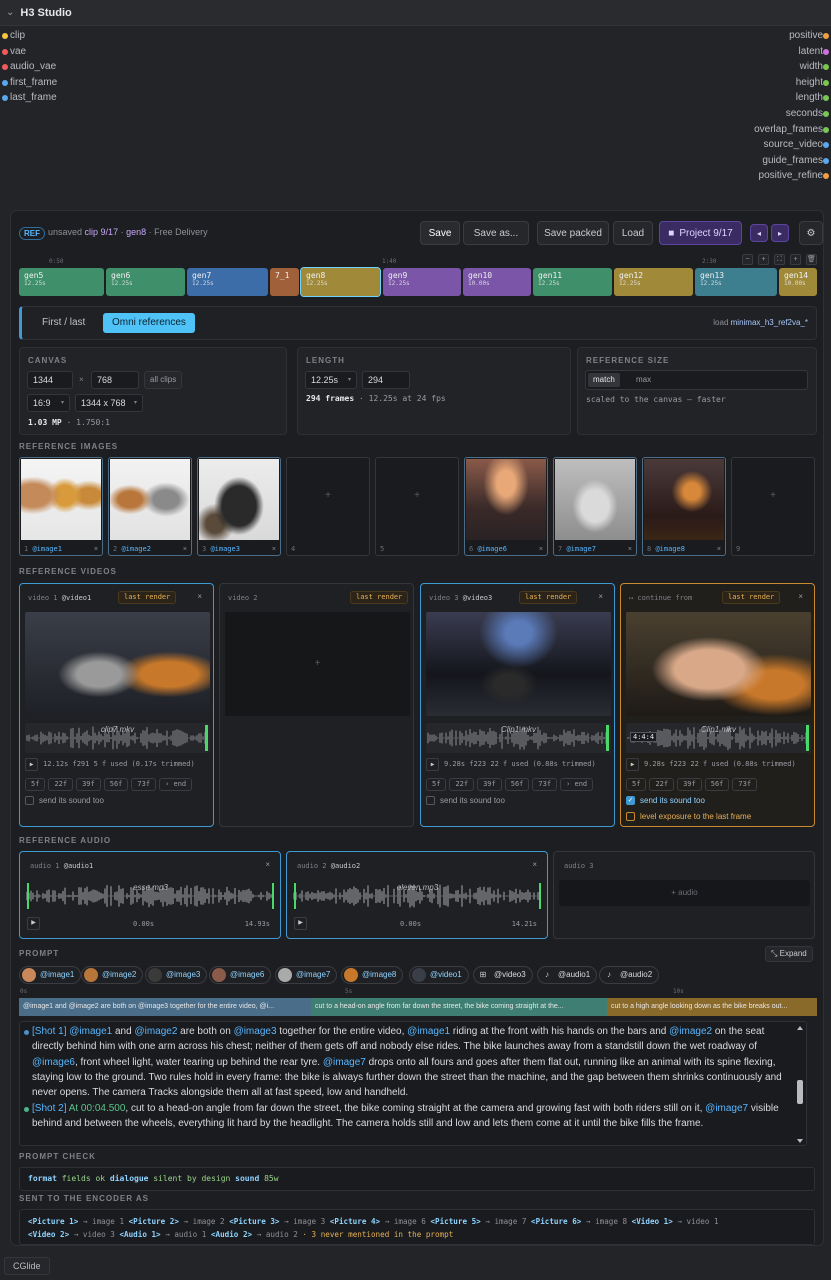 The width and height of the screenshot is (831, 1280). What do you see at coordinates (439, 975) in the screenshot?
I see `prompt-tag-chip: @video1` at bounding box center [439, 975].